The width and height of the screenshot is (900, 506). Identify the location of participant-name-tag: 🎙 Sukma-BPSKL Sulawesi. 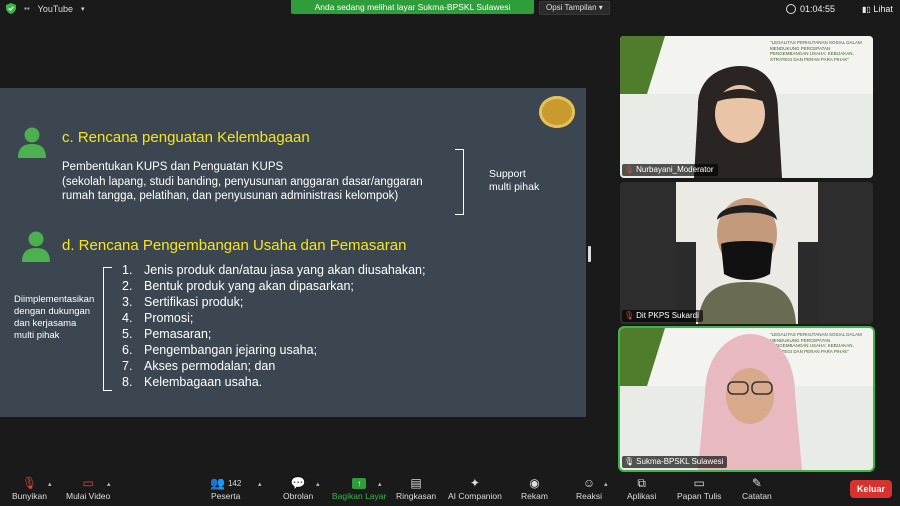
(675, 462).